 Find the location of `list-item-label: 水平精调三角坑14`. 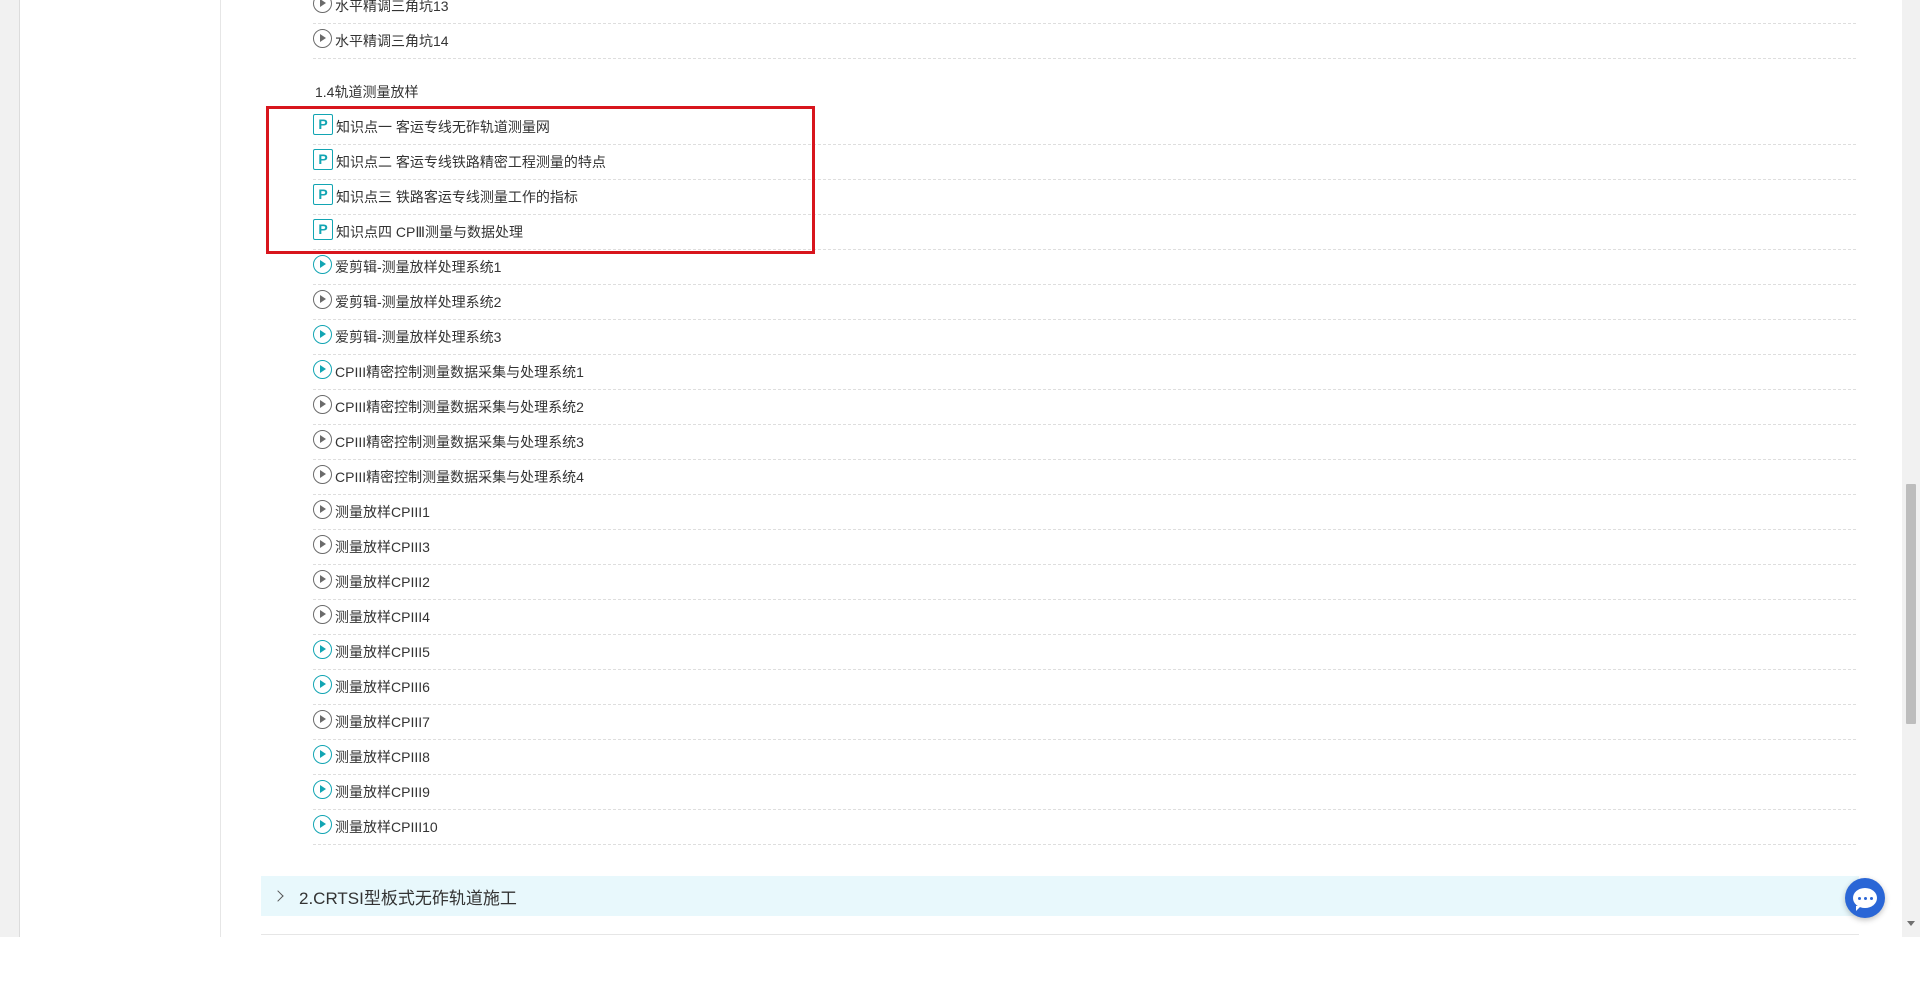

list-item-label: 水平精调三角坑14 is located at coordinates (392, 41).